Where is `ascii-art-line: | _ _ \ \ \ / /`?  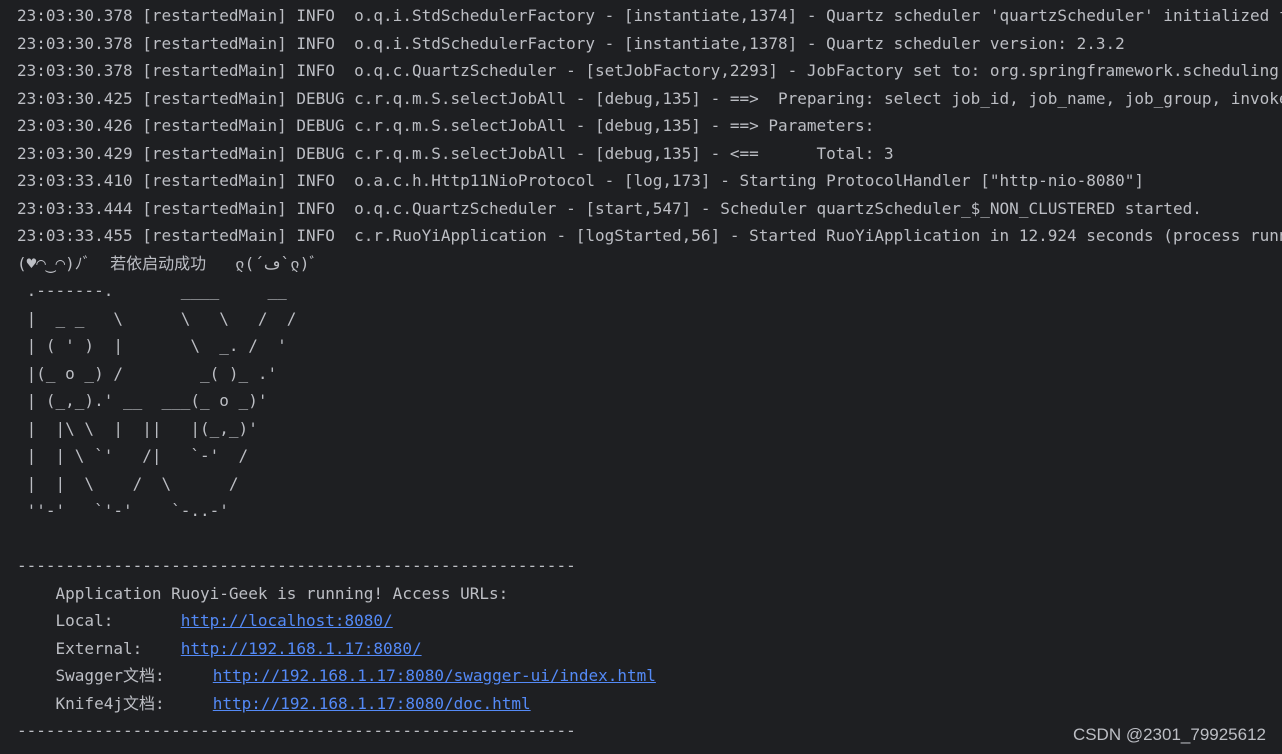 ascii-art-line: | _ _ \ \ \ / / is located at coordinates (157, 318).